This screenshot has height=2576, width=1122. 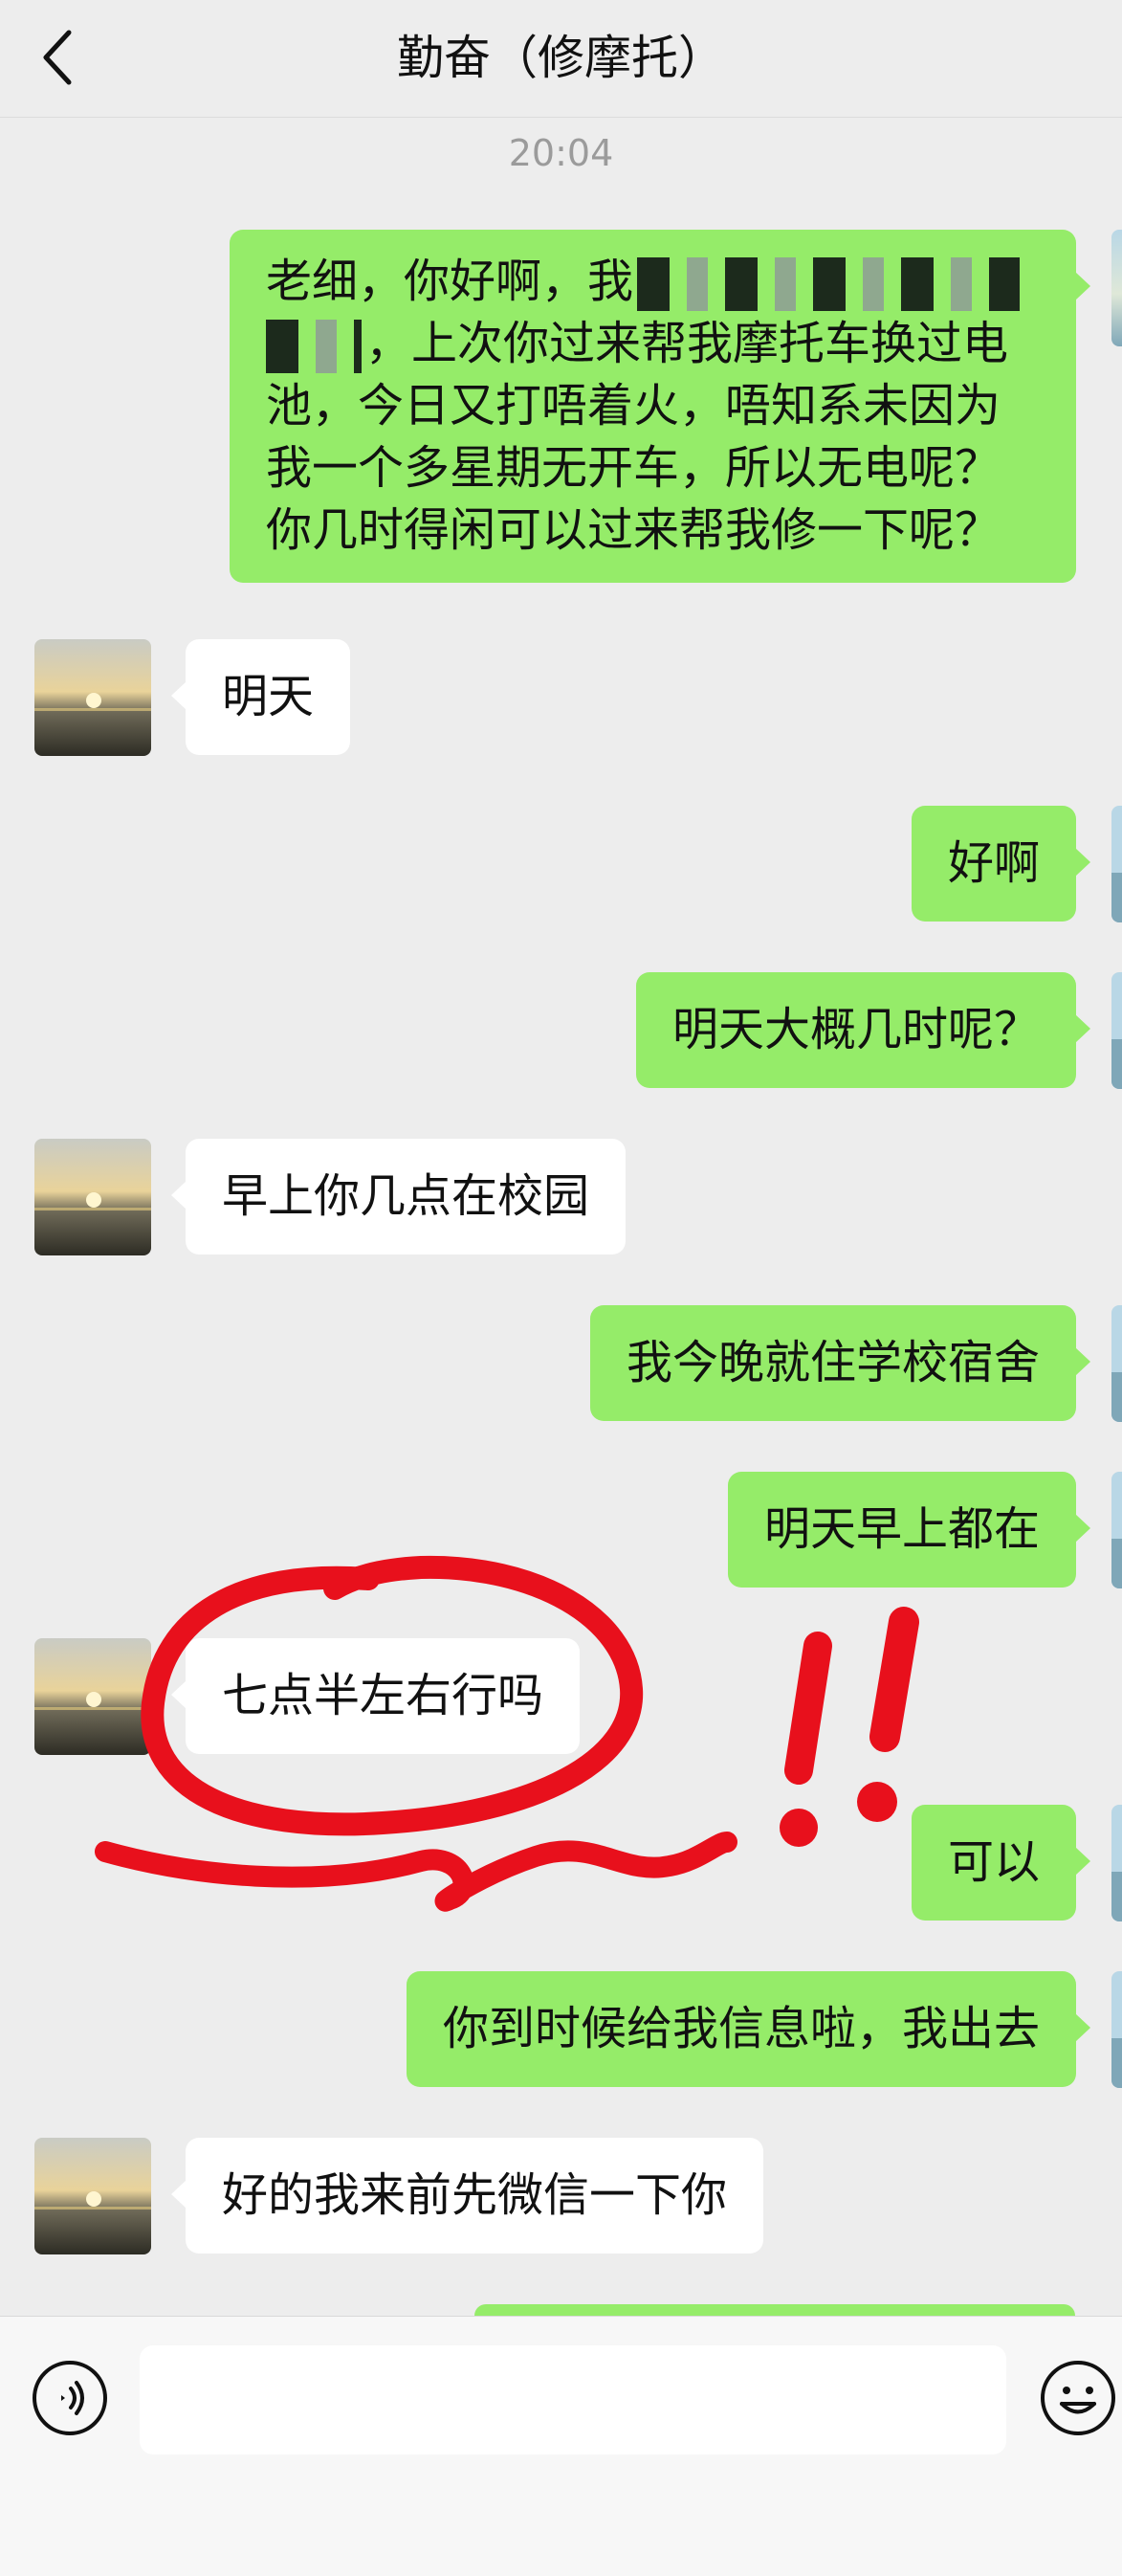 What do you see at coordinates (57, 57) in the screenshot?
I see `chevron-left-icon` at bounding box center [57, 57].